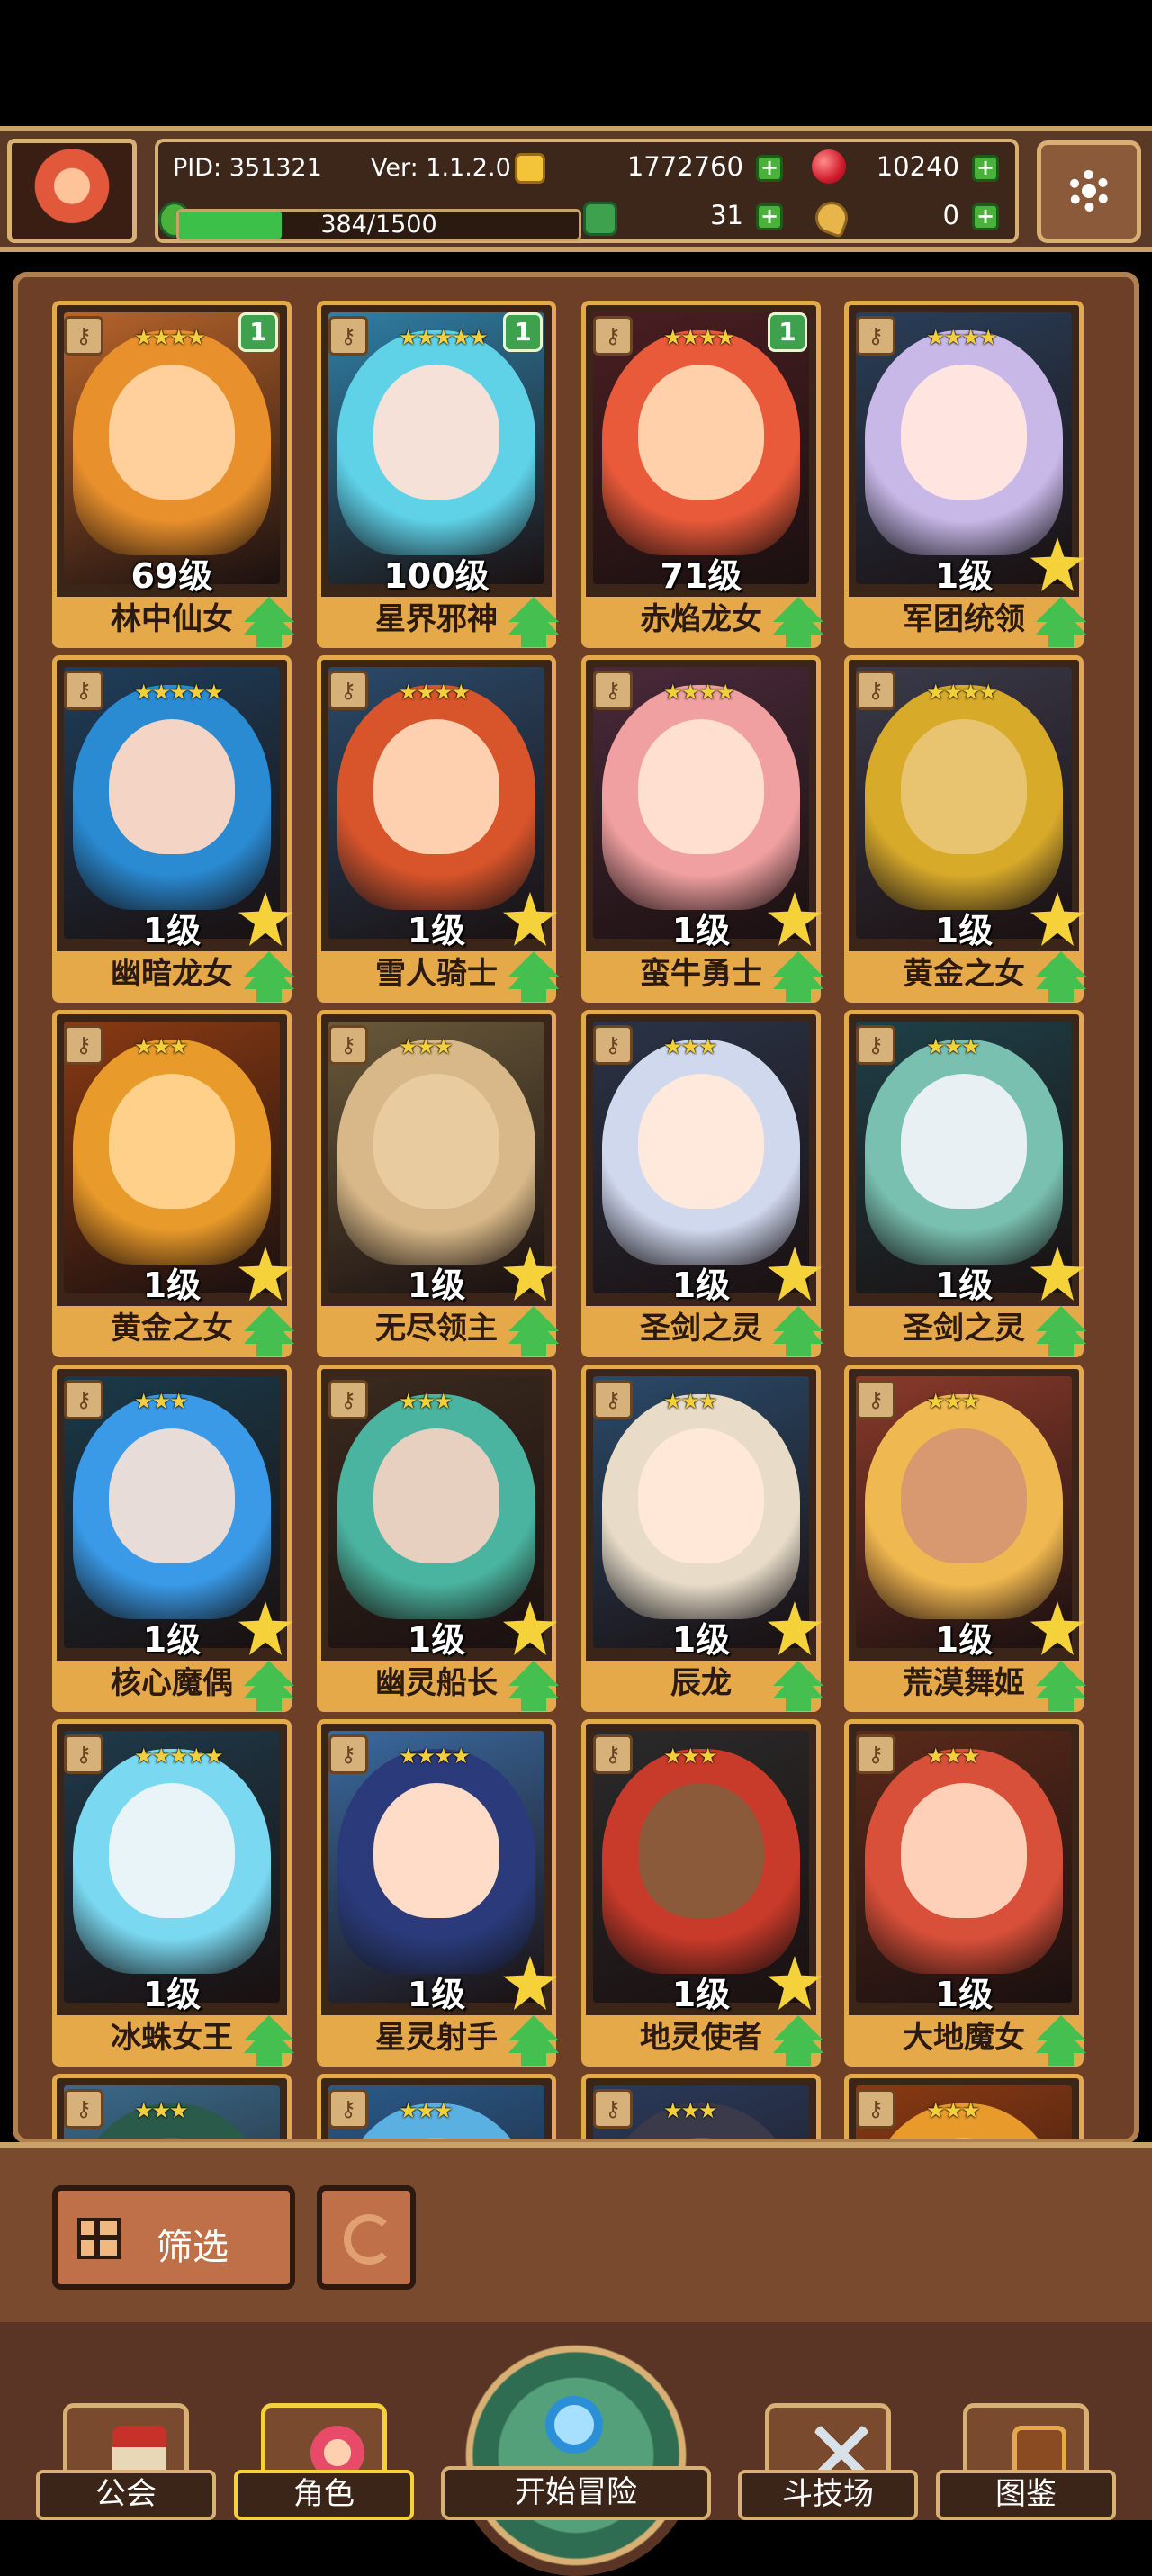 This screenshot has width=1152, height=2576. Describe the element at coordinates (701, 576) in the screenshot. I see `hero-level: 71级` at that location.